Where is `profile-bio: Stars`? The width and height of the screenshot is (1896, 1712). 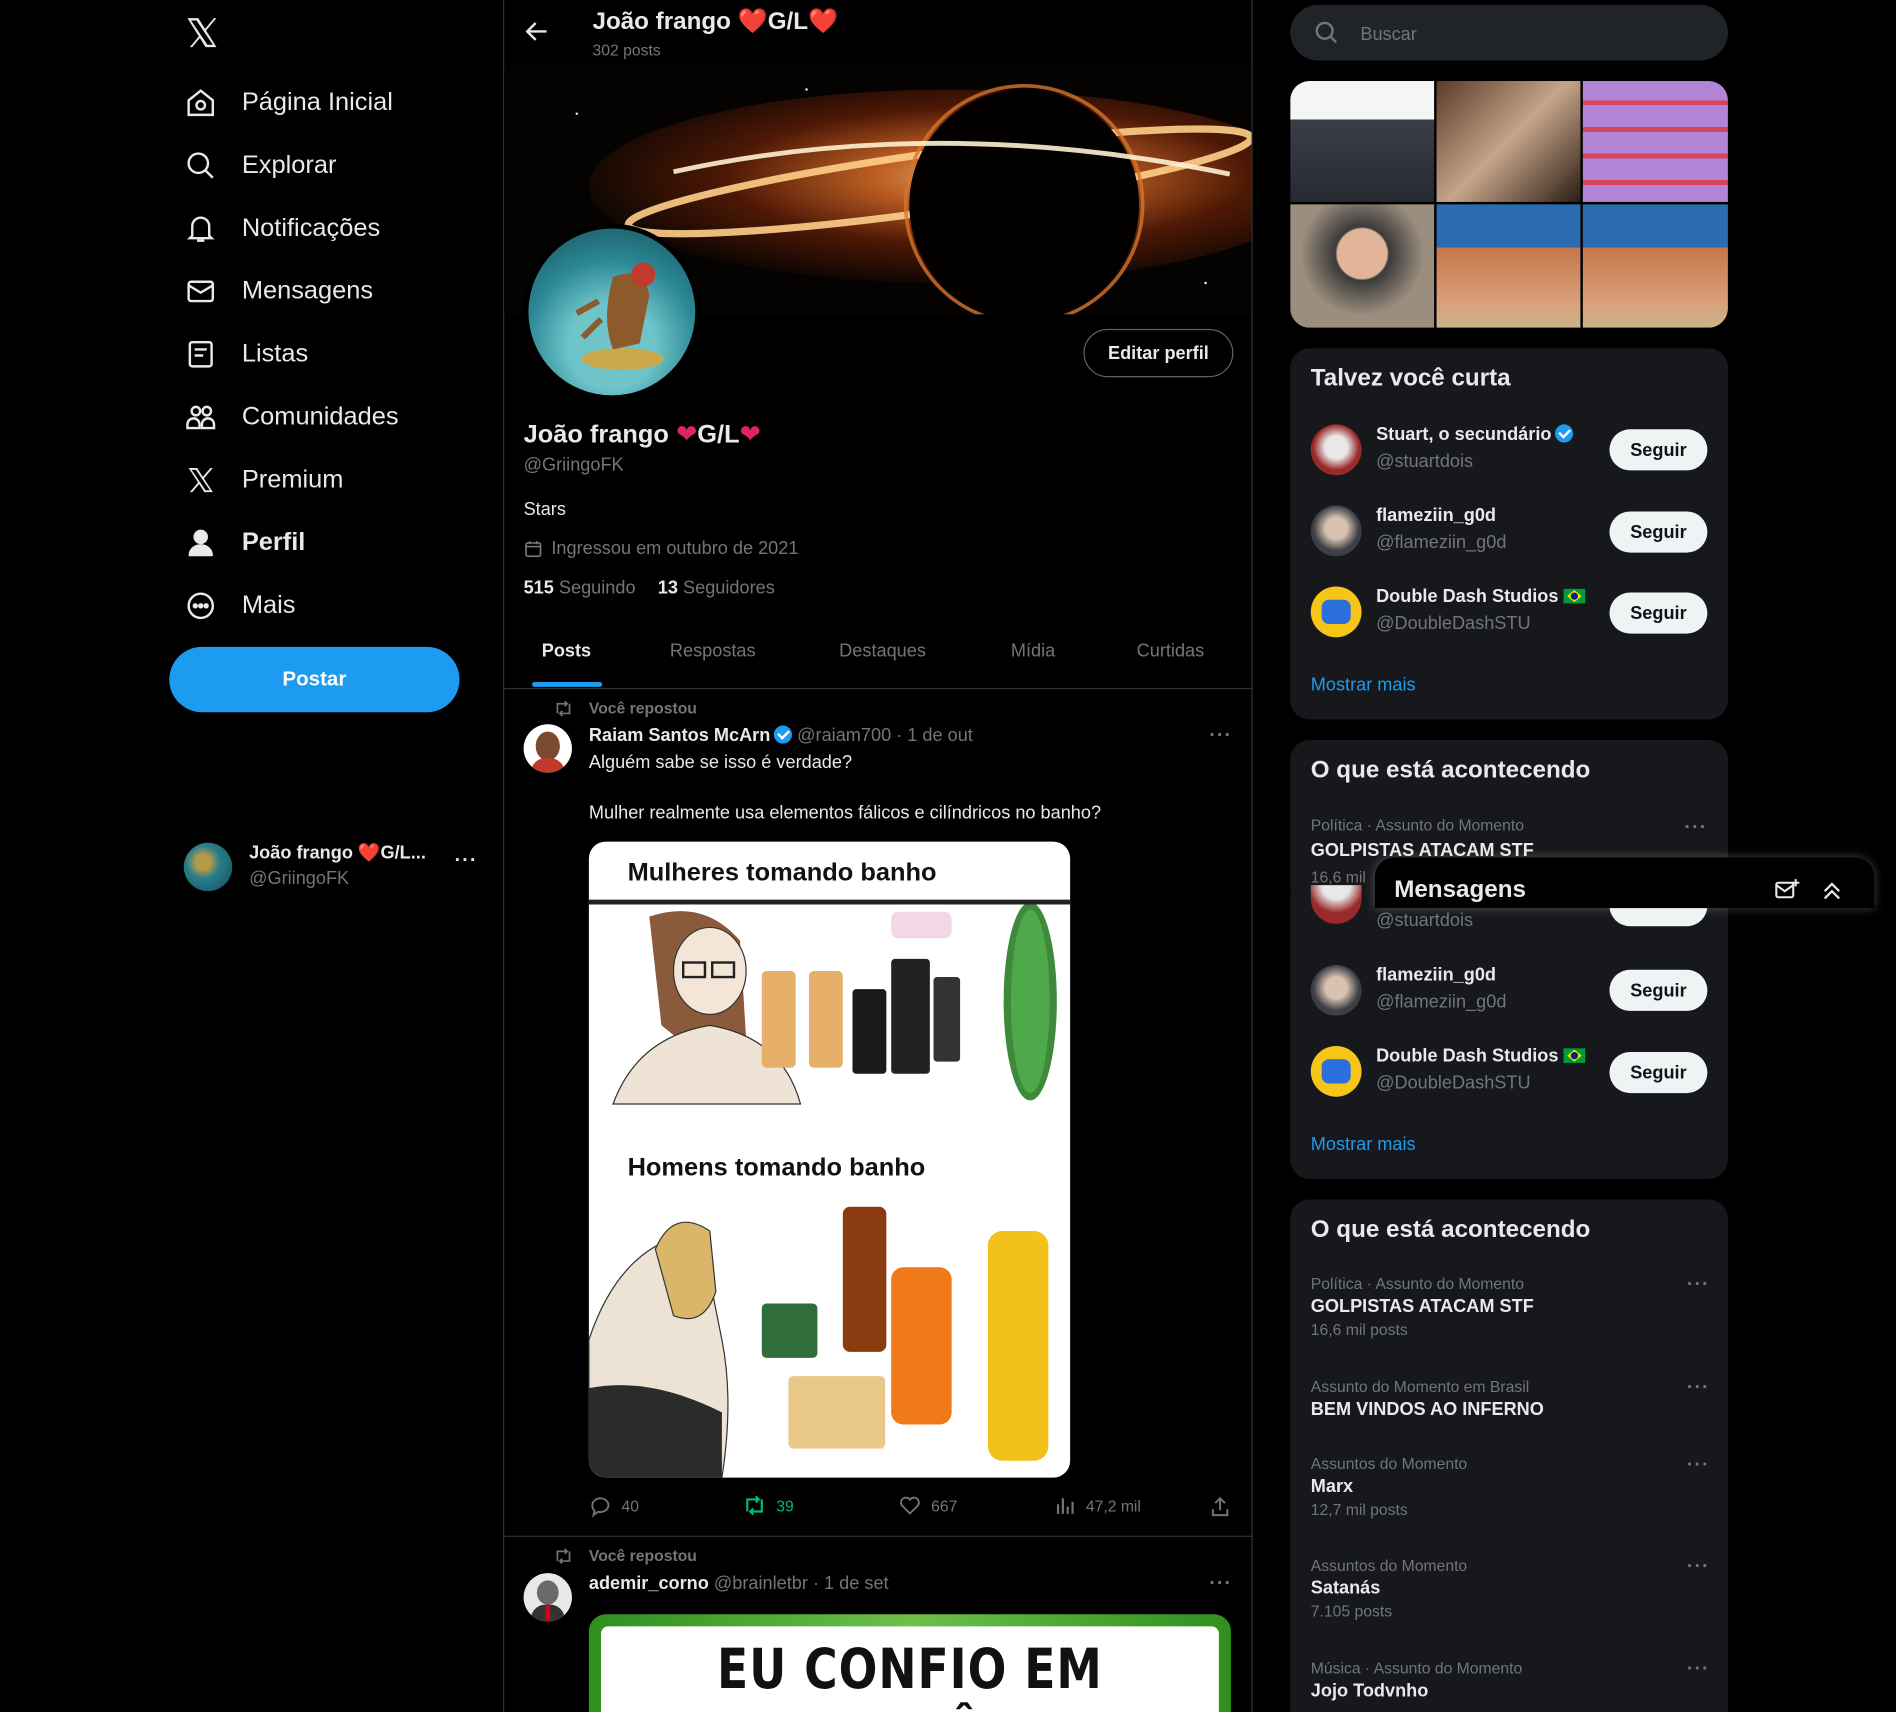
profile-bio: Stars is located at coordinates (544, 509).